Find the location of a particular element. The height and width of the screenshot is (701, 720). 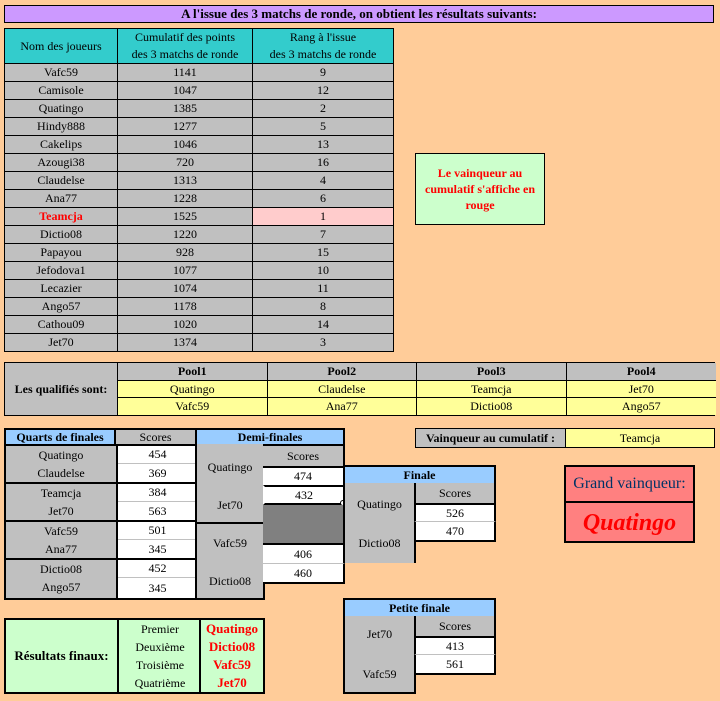

semifinal-2-player-1: Vafc59 is located at coordinates (230, 542).